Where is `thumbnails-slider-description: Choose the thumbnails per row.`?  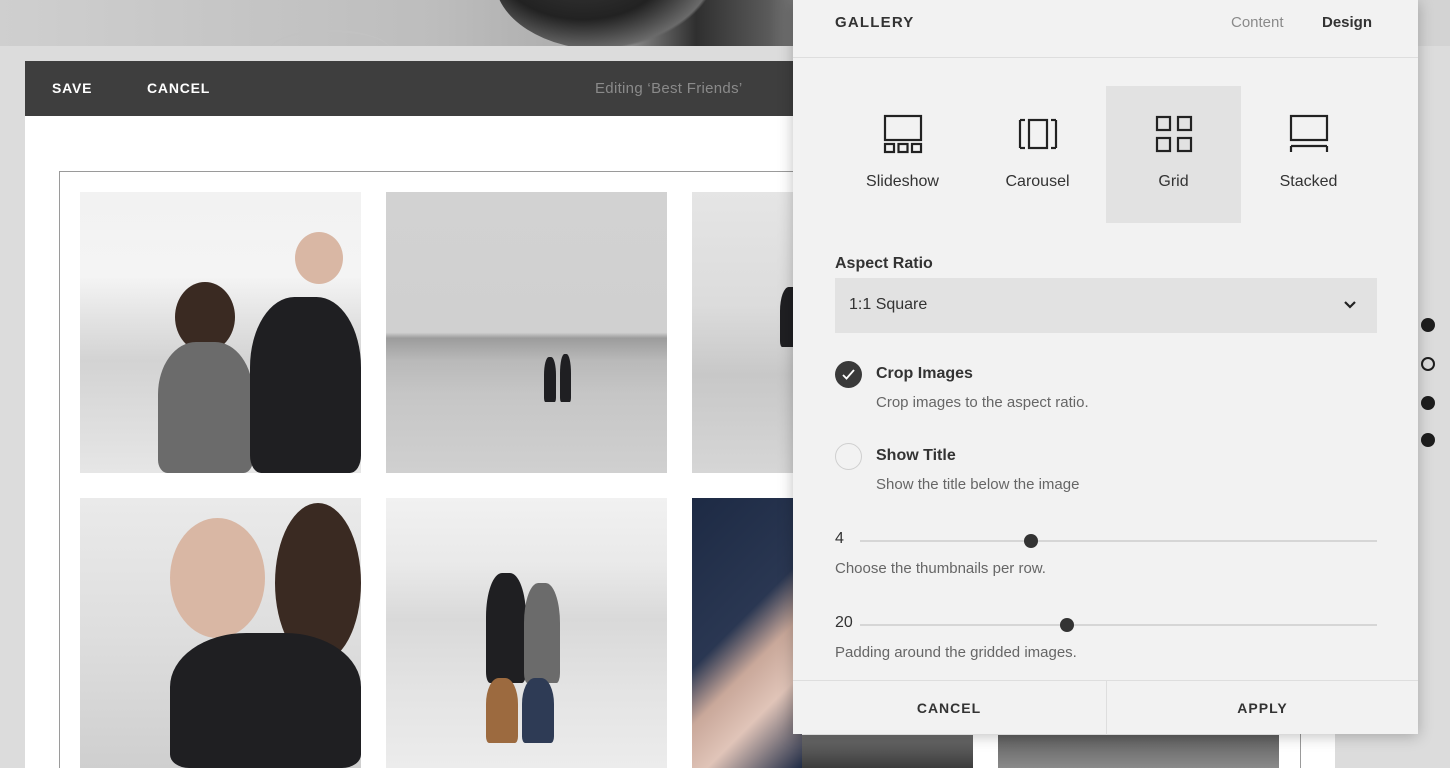
thumbnails-slider-description: Choose the thumbnails per row. is located at coordinates (940, 568).